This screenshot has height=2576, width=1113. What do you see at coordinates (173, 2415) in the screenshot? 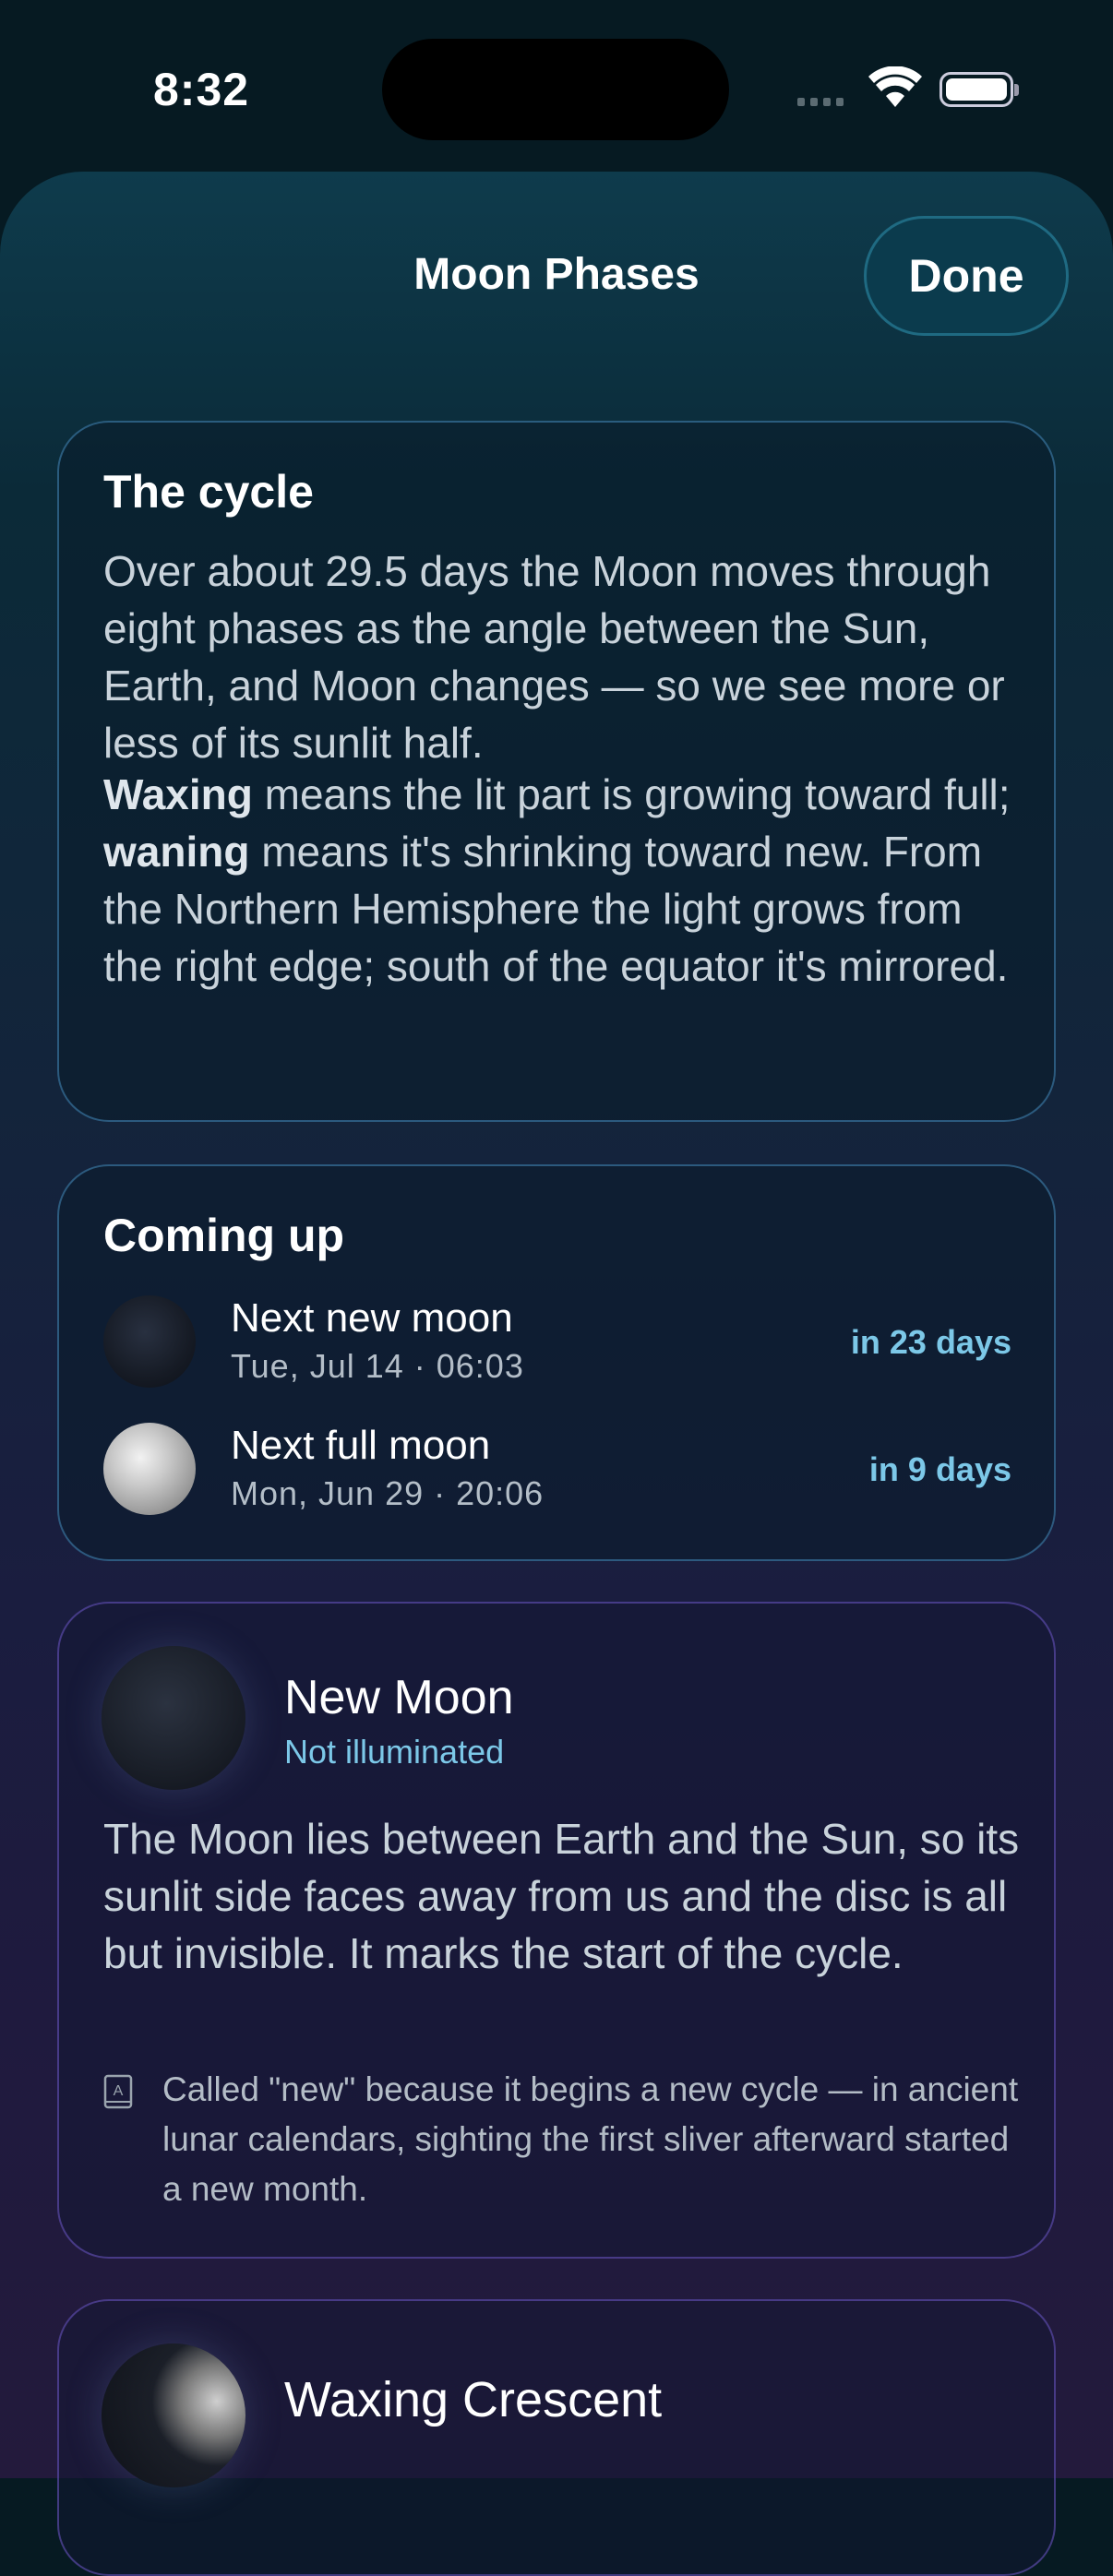
I see `waxing-crescent-image` at bounding box center [173, 2415].